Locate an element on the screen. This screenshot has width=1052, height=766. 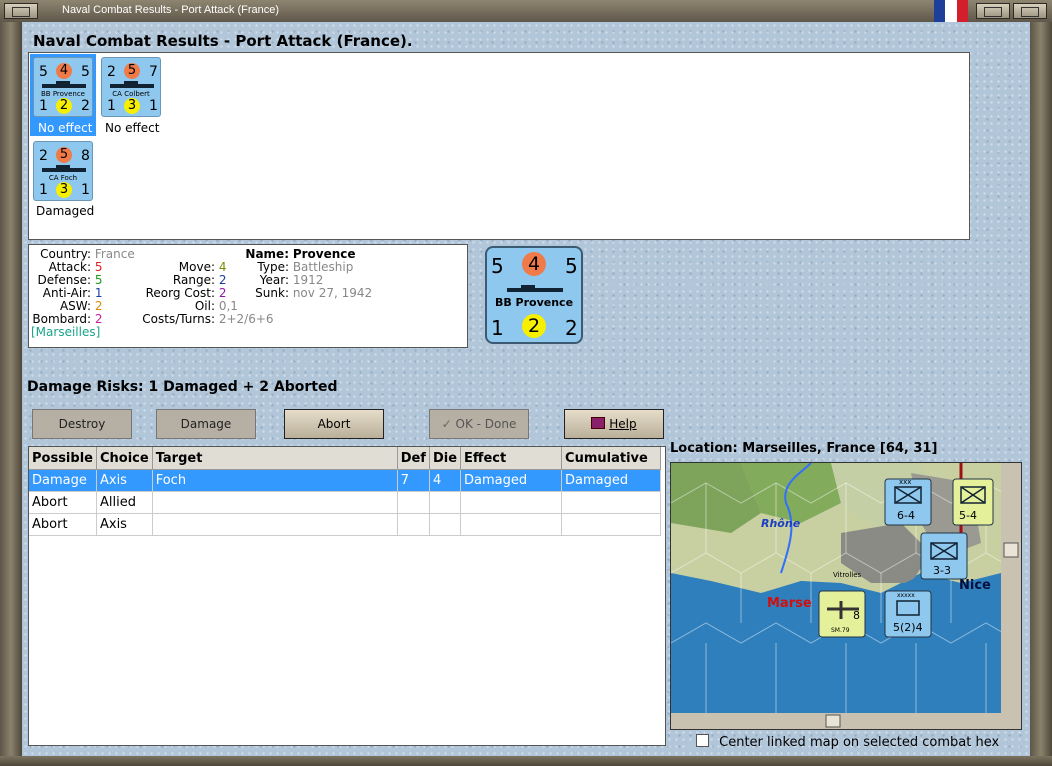
col-die: Die is located at coordinates (445, 458).